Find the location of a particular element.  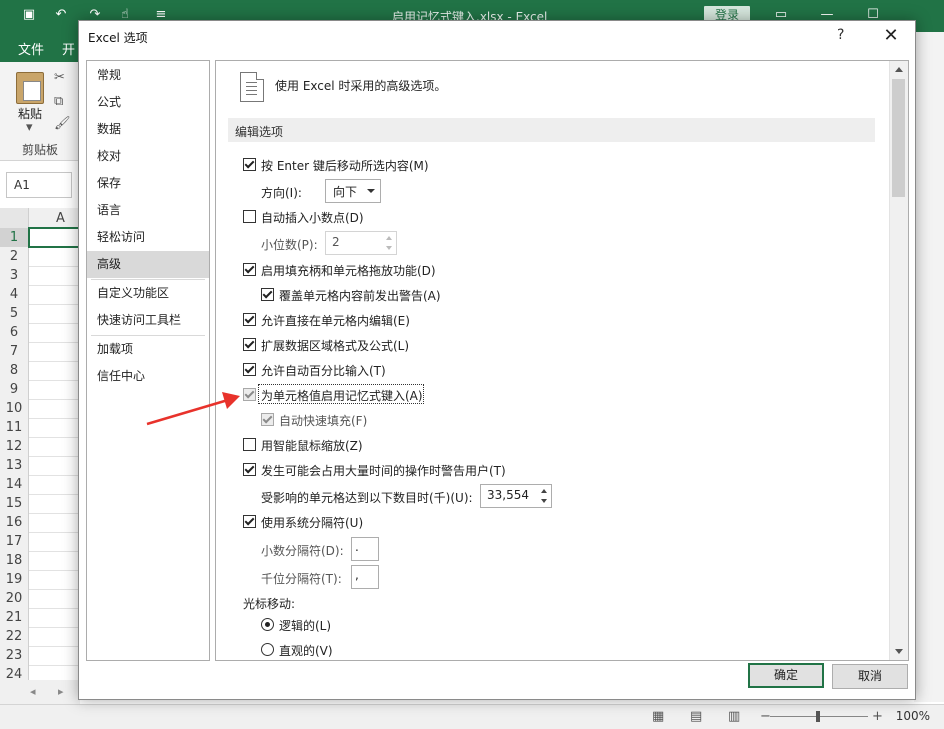

arrow-head is located at coordinates (231, 400).